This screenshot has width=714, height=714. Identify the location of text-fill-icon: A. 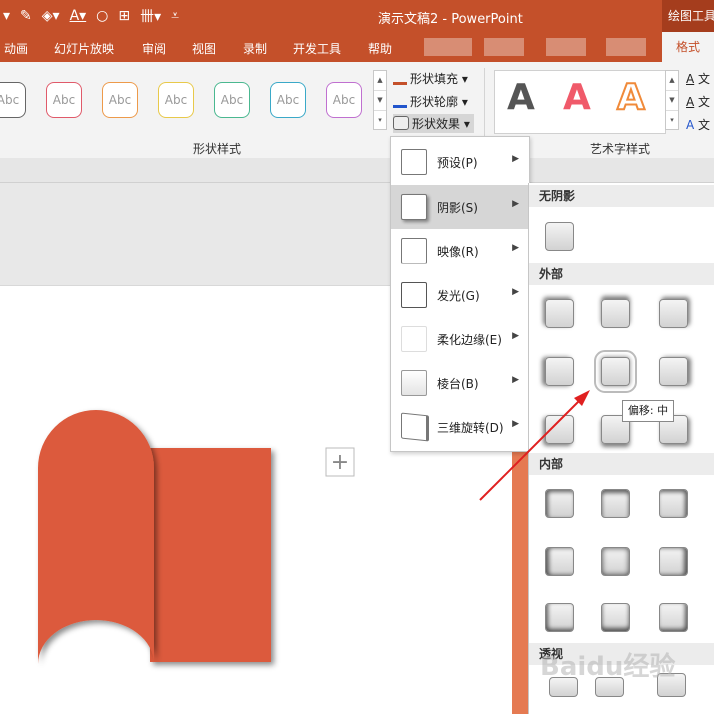
(690, 79).